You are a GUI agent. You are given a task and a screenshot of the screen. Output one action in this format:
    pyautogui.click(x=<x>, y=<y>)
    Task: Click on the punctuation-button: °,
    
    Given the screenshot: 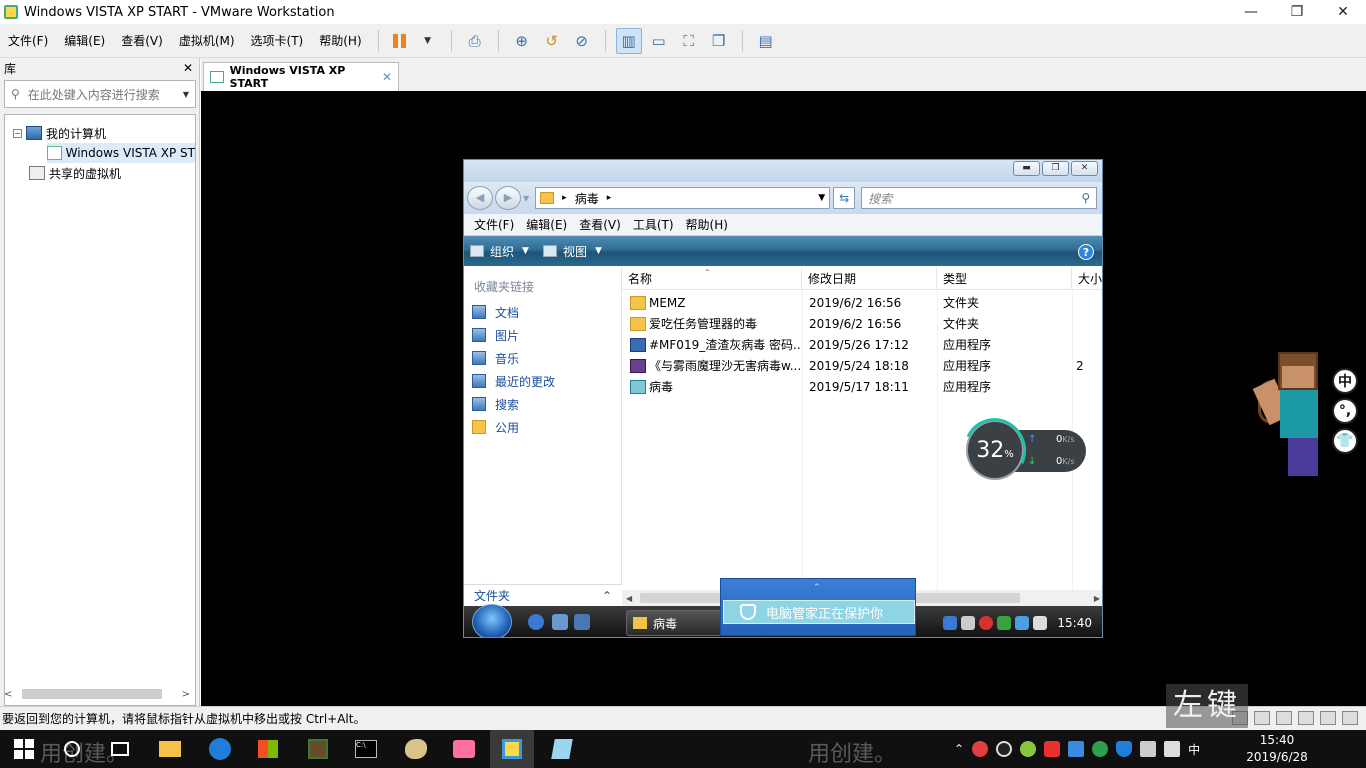 What is the action you would take?
    pyautogui.click(x=1345, y=411)
    